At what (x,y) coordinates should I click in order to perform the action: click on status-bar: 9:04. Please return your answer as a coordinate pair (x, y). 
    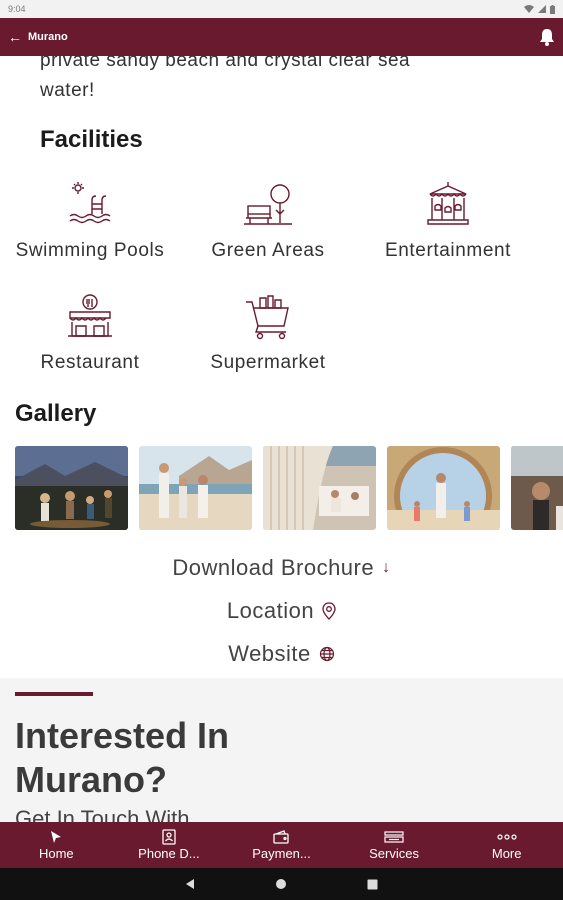
    Looking at the image, I should click on (281, 9).